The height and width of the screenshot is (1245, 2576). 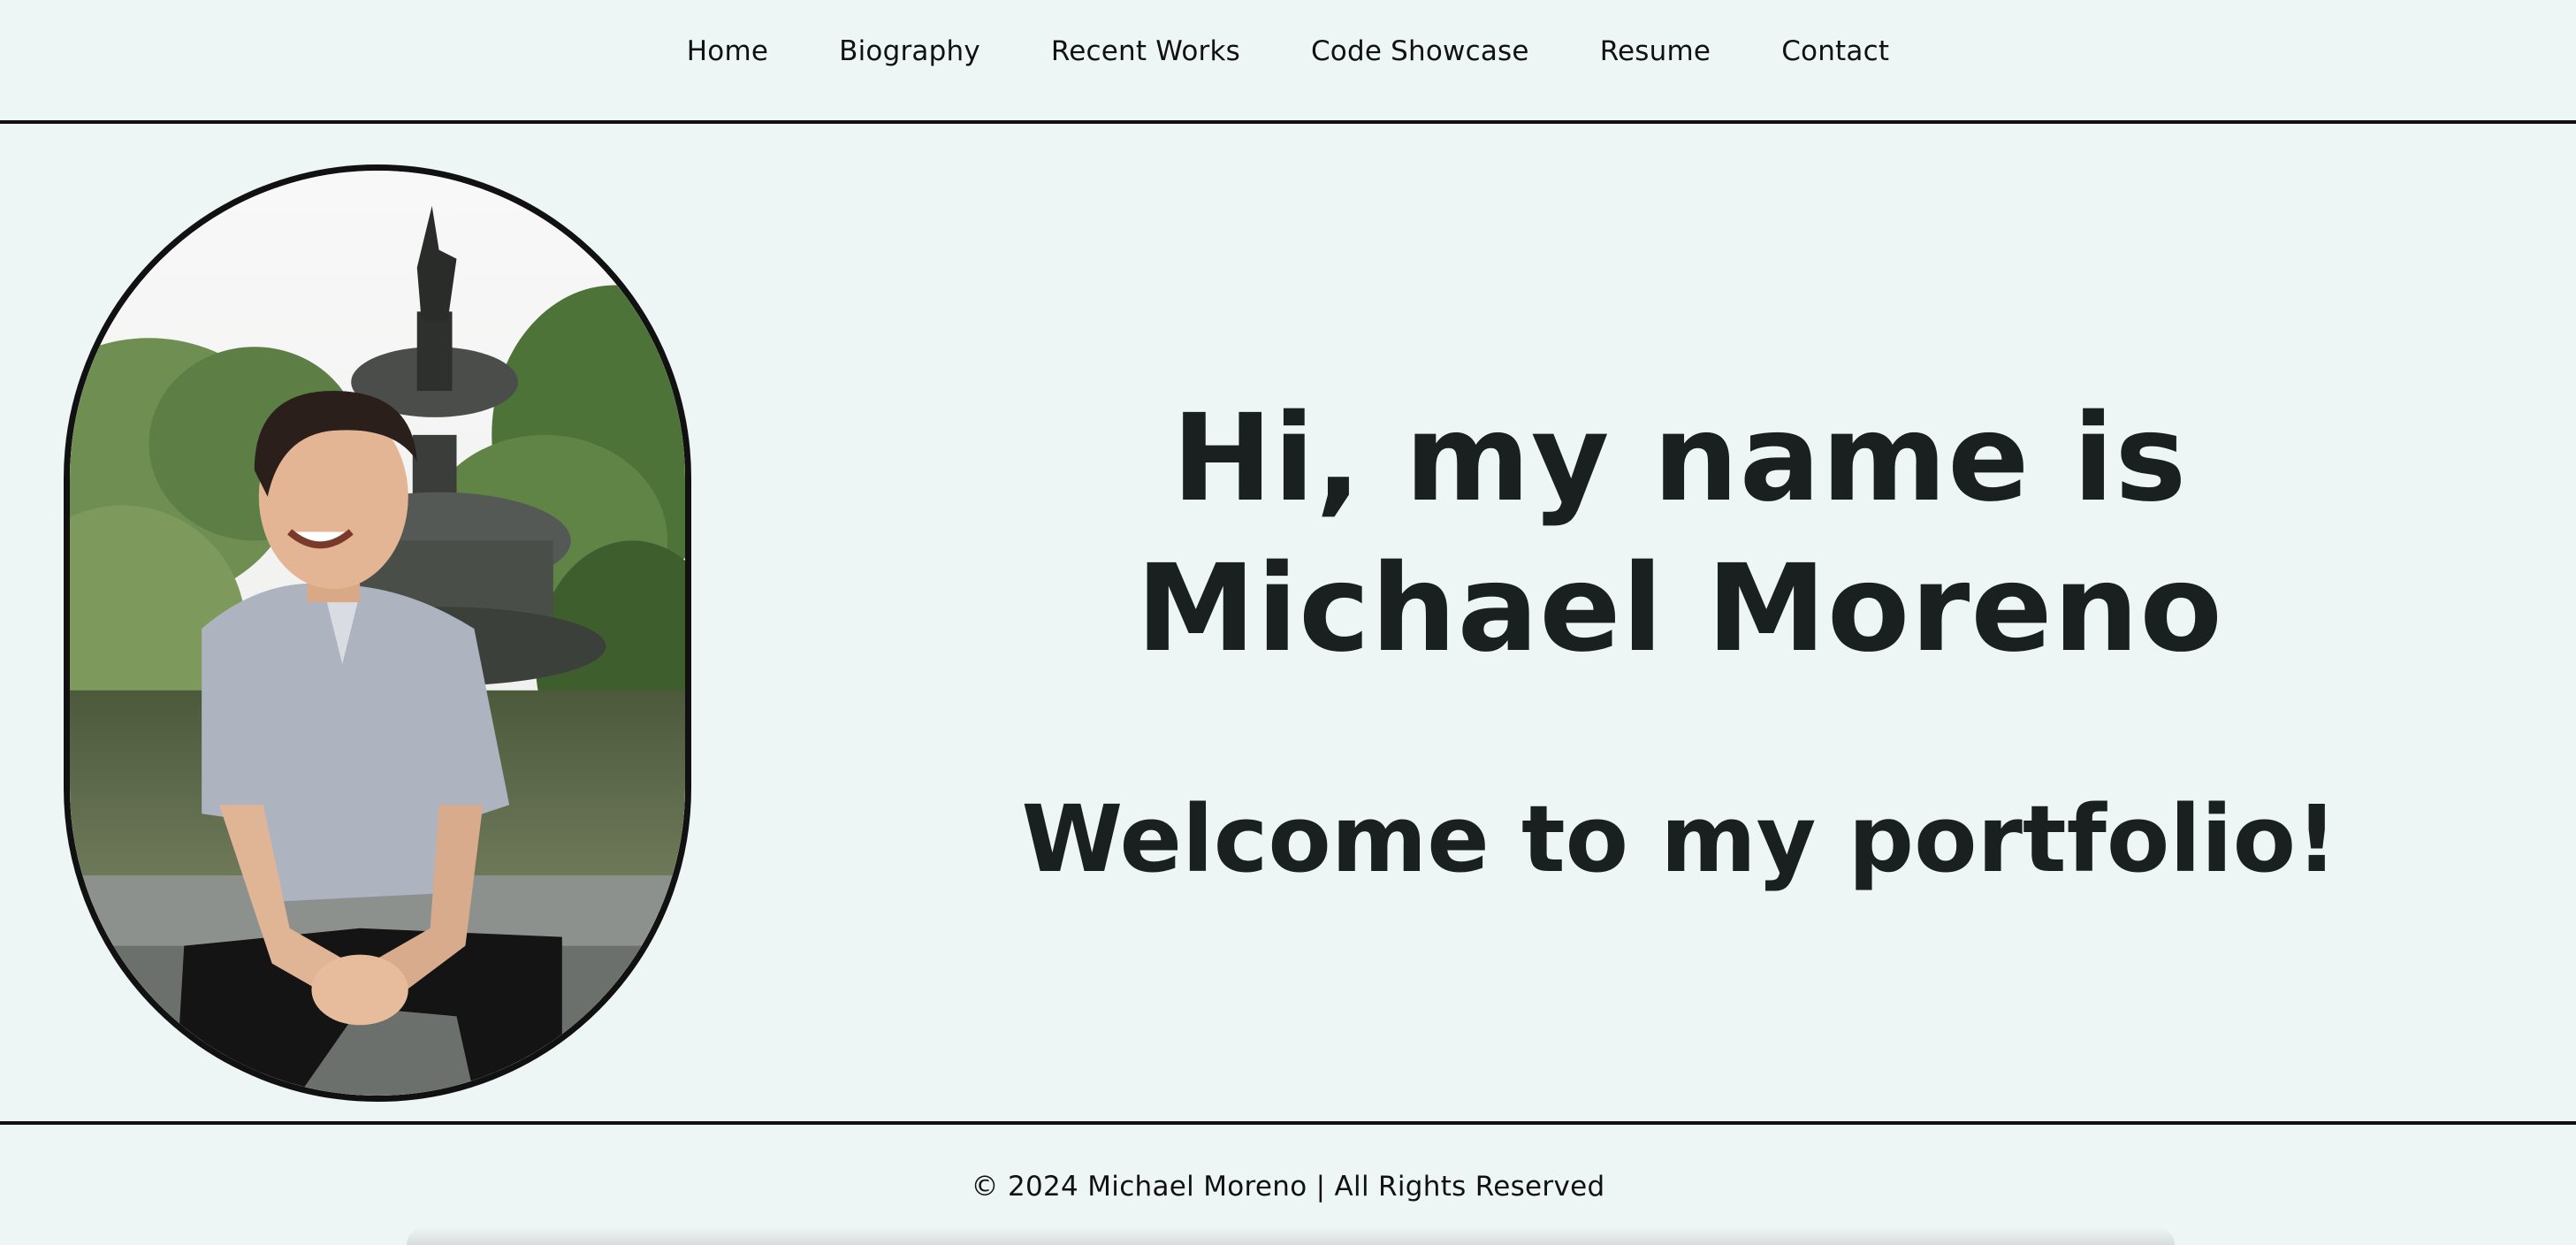 I want to click on nav-link-contact: Contact, so click(x=1835, y=51).